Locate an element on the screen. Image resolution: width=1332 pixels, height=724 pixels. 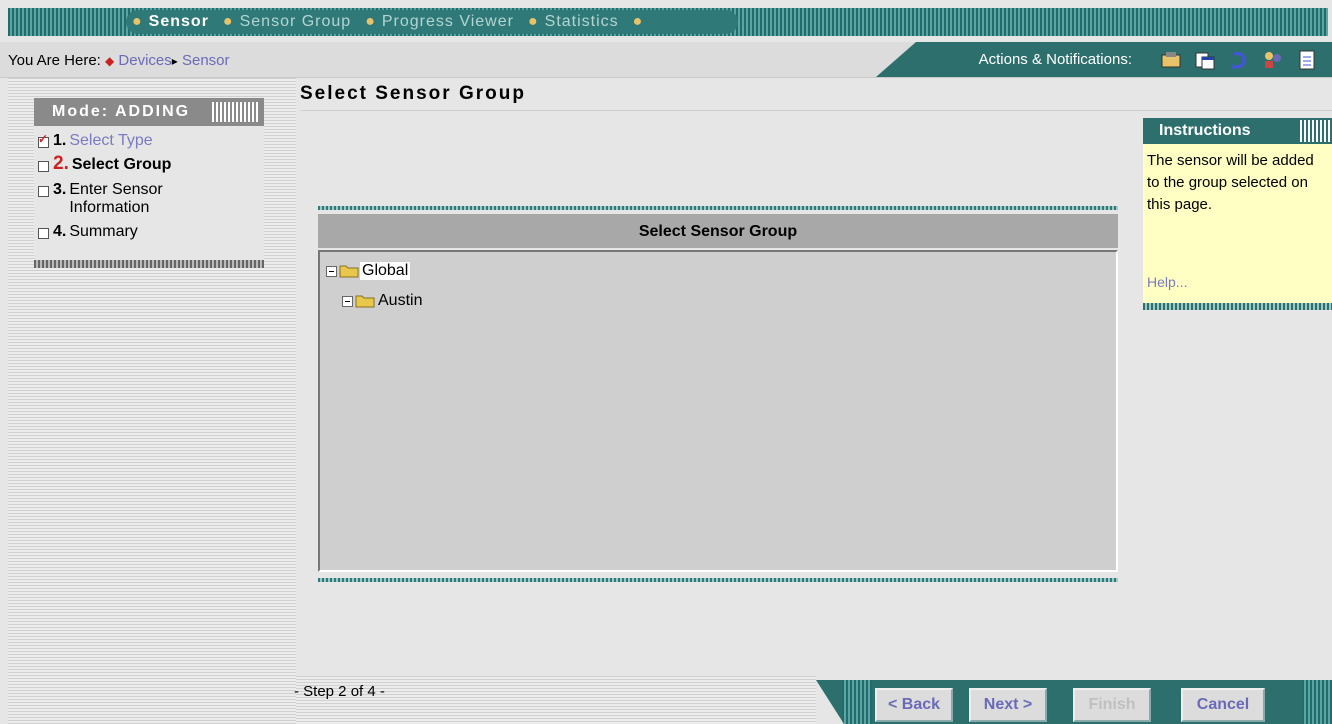
step-select-type: 1. Select Type is located at coordinates (149, 141).